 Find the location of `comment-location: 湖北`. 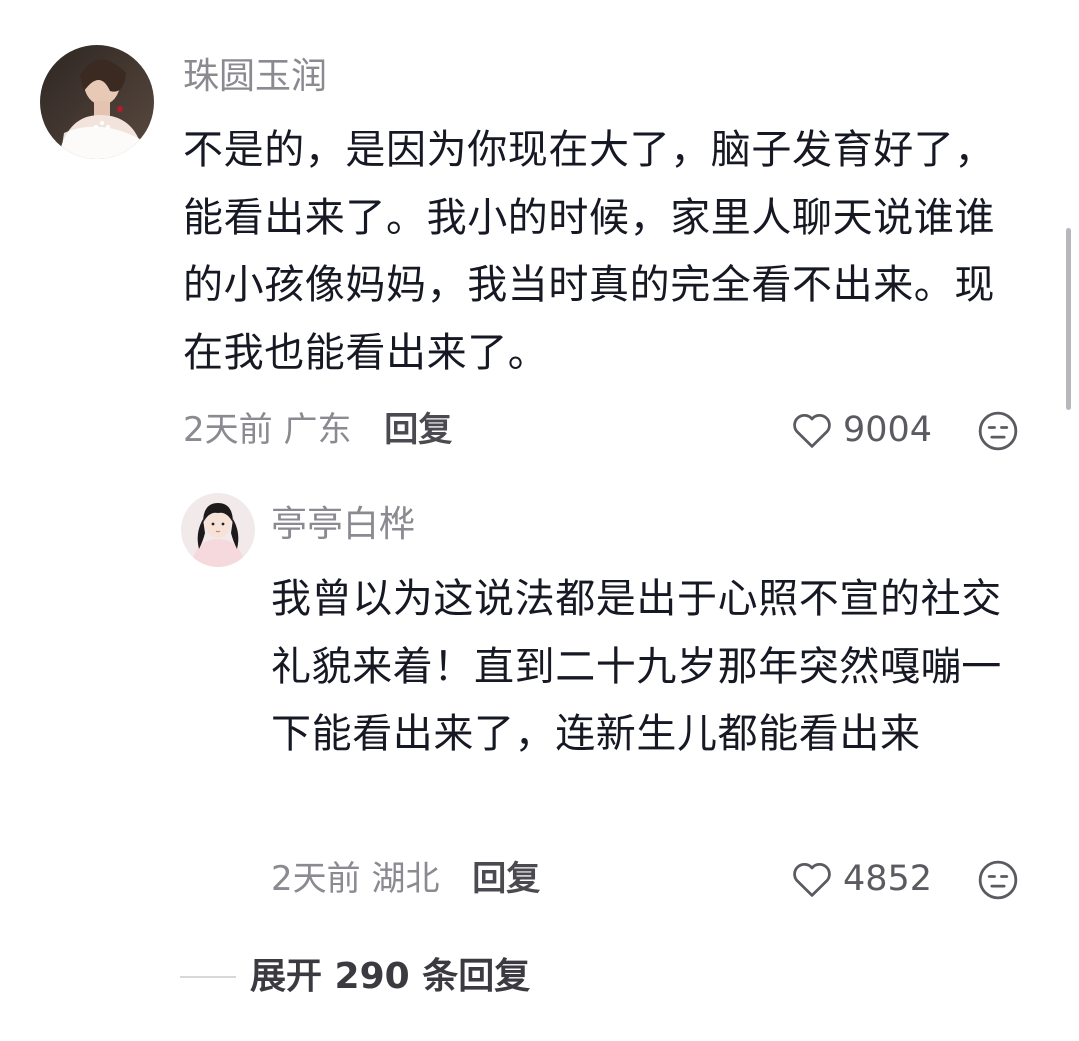

comment-location: 湖北 is located at coordinates (405, 879).